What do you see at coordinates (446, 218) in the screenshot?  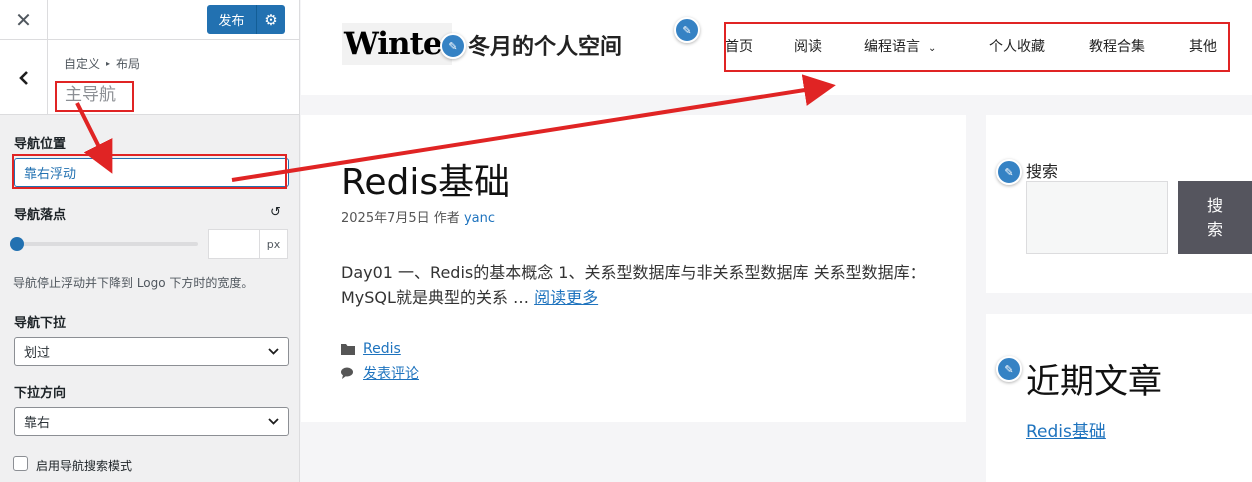 I see `author-prefix: 作者` at bounding box center [446, 218].